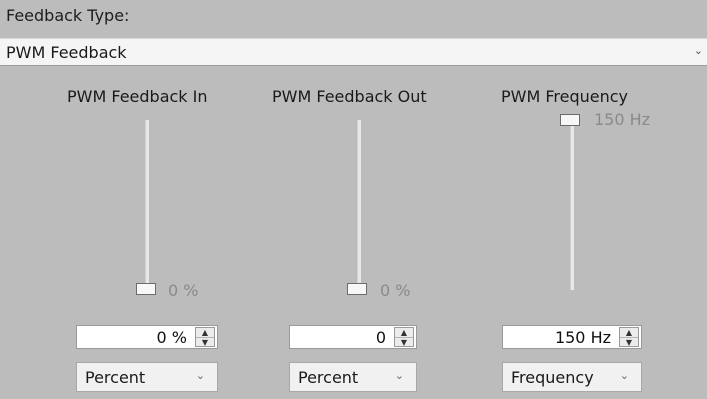  What do you see at coordinates (359, 203) in the screenshot?
I see `pwm-feedback-out-slider-track` at bounding box center [359, 203].